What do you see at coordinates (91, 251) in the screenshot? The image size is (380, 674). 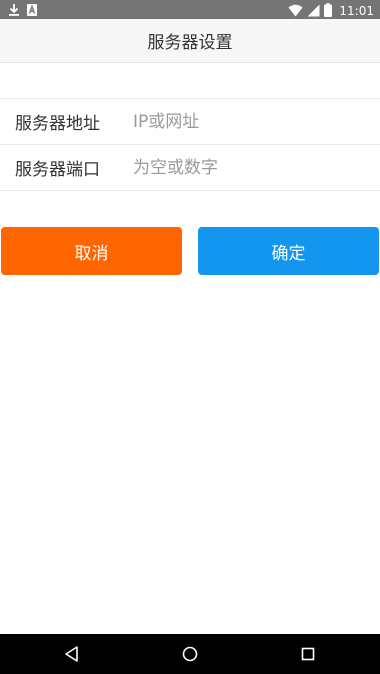 I see `cancel-button: 取消` at bounding box center [91, 251].